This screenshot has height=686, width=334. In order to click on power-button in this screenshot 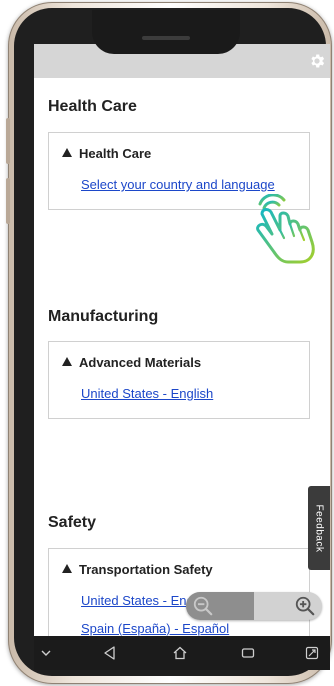, I will do `click(8, 201)`.